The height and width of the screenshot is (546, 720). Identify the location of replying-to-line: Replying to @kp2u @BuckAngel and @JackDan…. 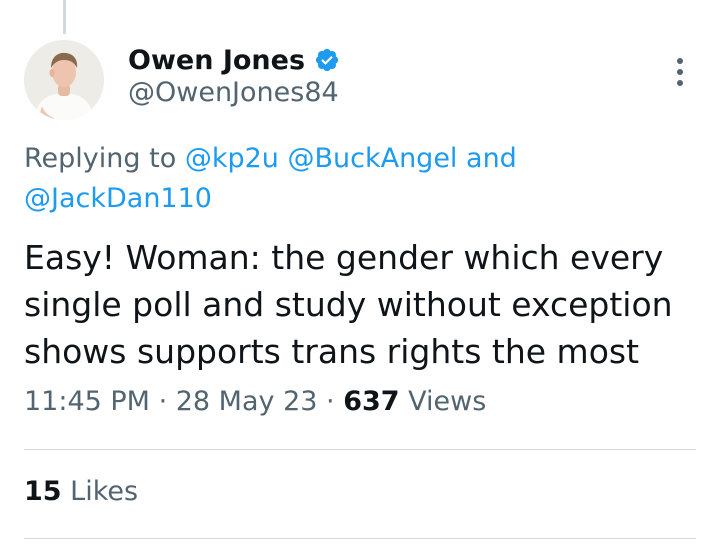
(324, 179).